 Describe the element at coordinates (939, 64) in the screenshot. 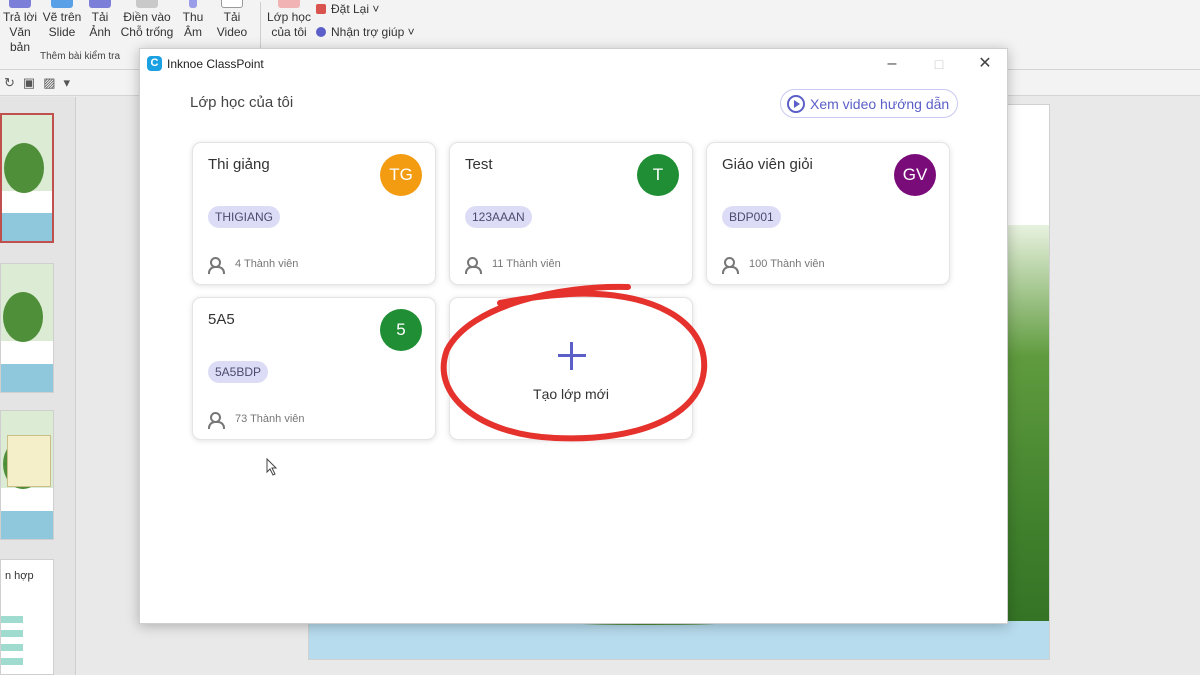

I see `maximize-button: □` at that location.